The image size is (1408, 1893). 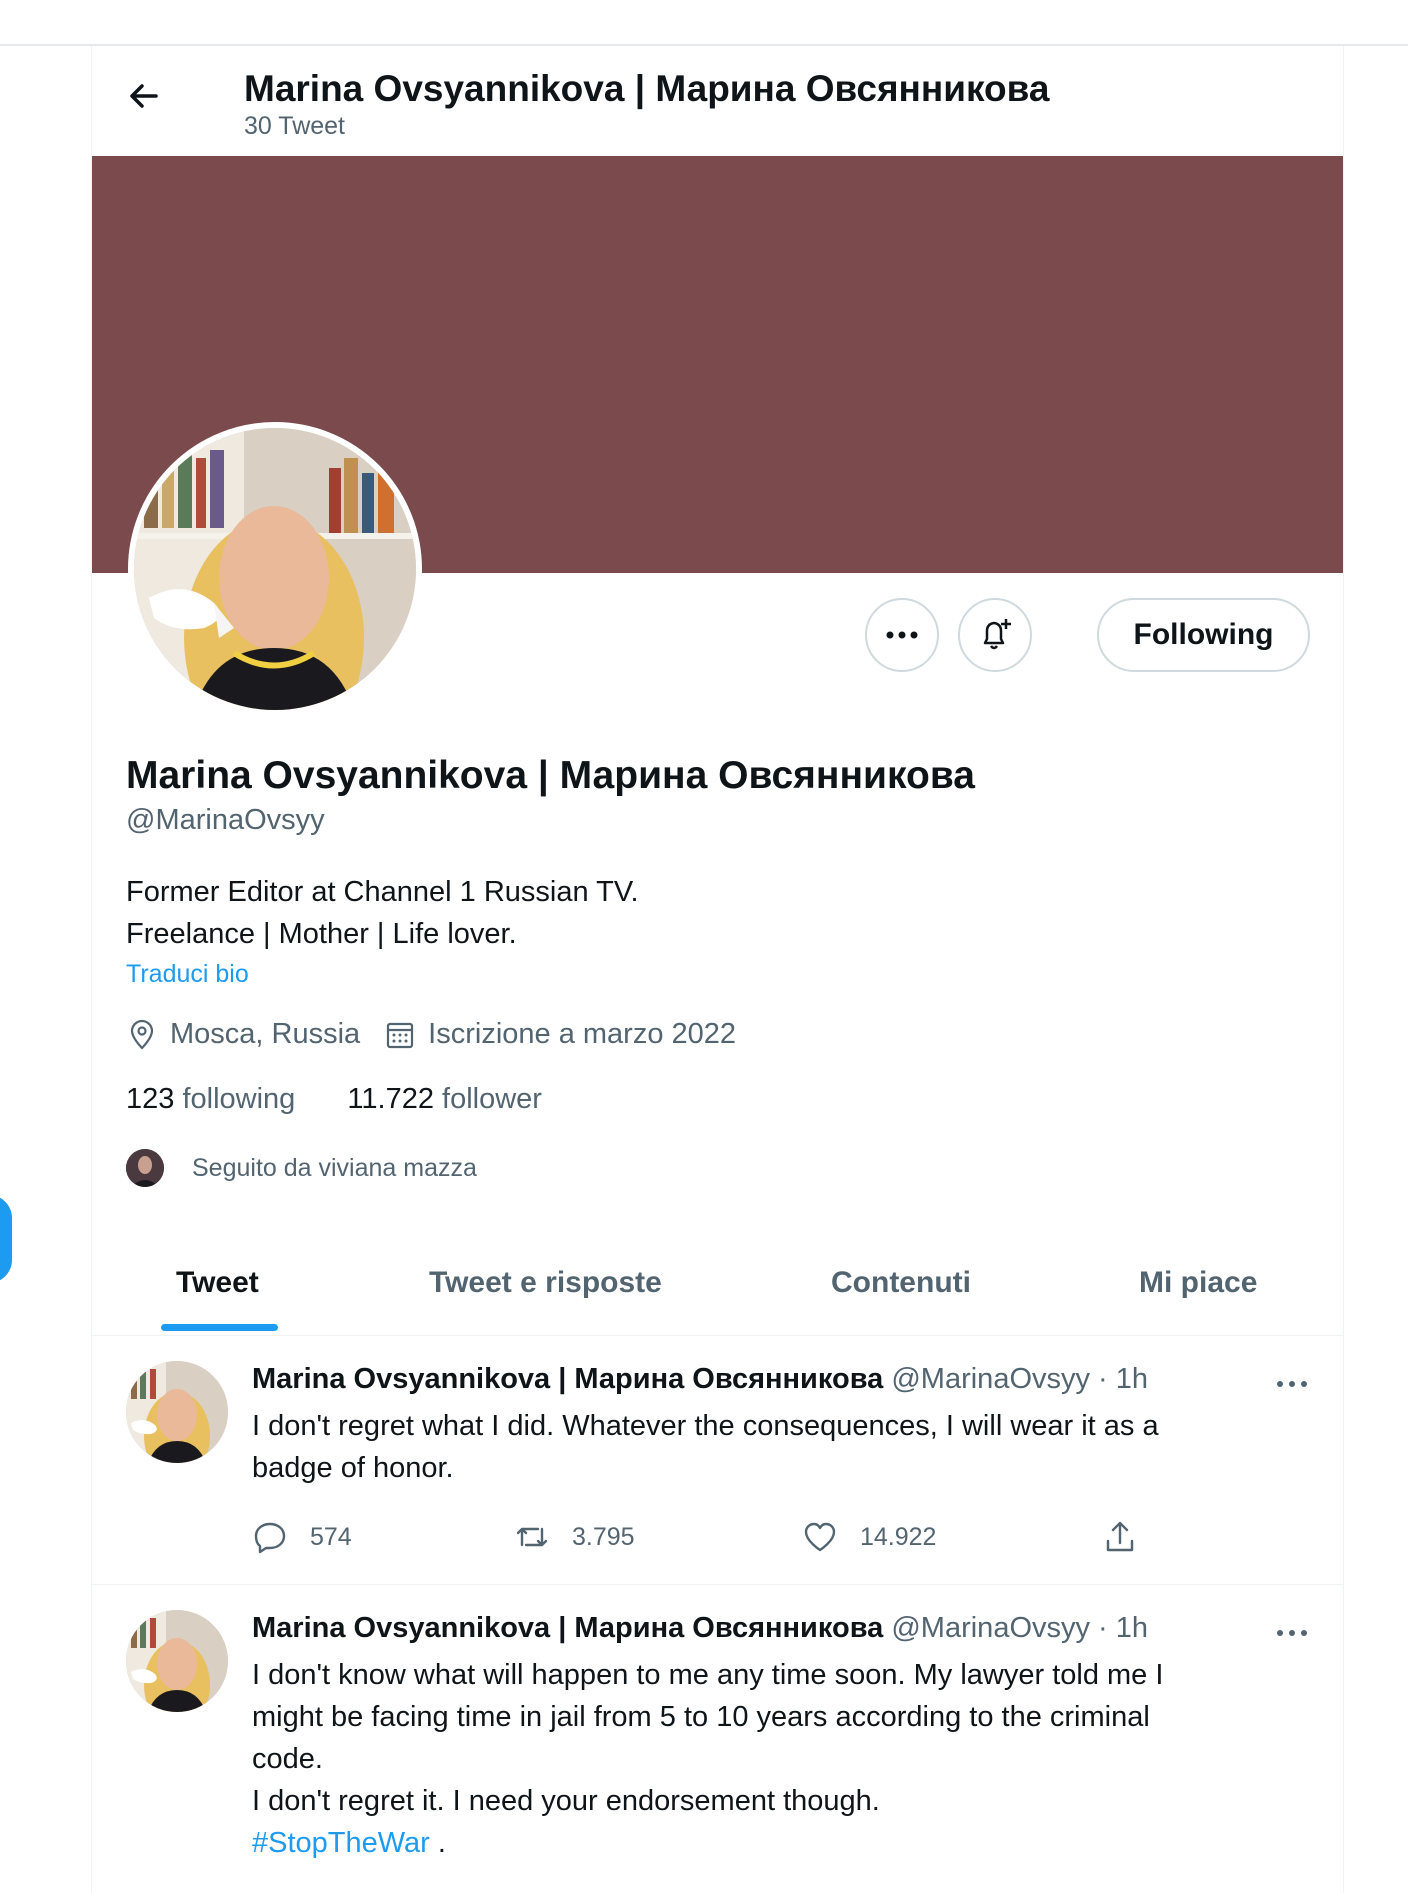 What do you see at coordinates (144, 96) in the screenshot?
I see `back-arrow-icon` at bounding box center [144, 96].